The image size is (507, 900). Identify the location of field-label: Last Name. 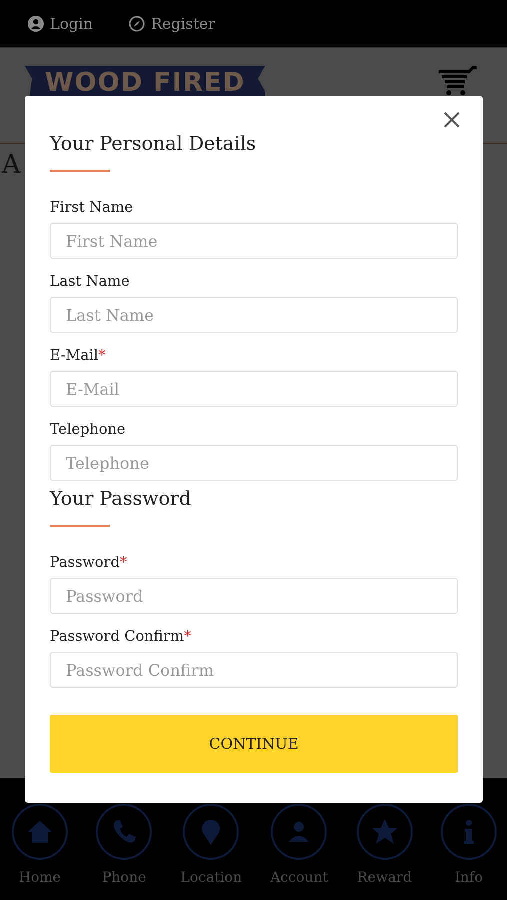
(90, 282).